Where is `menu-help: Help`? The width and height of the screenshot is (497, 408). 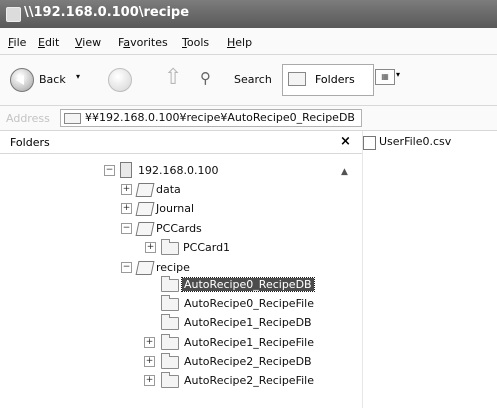
menu-help: Help is located at coordinates (239, 42).